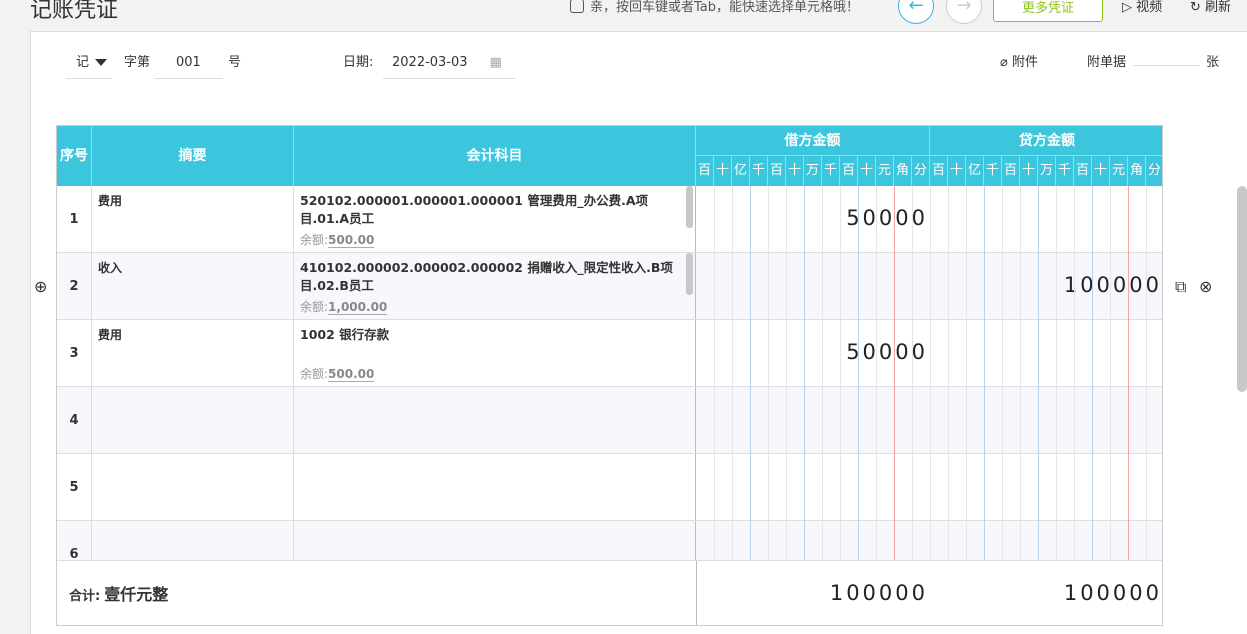 The height and width of the screenshot is (634, 1247). What do you see at coordinates (1046, 141) in the screenshot?
I see `col-credit: 贷方金额` at bounding box center [1046, 141].